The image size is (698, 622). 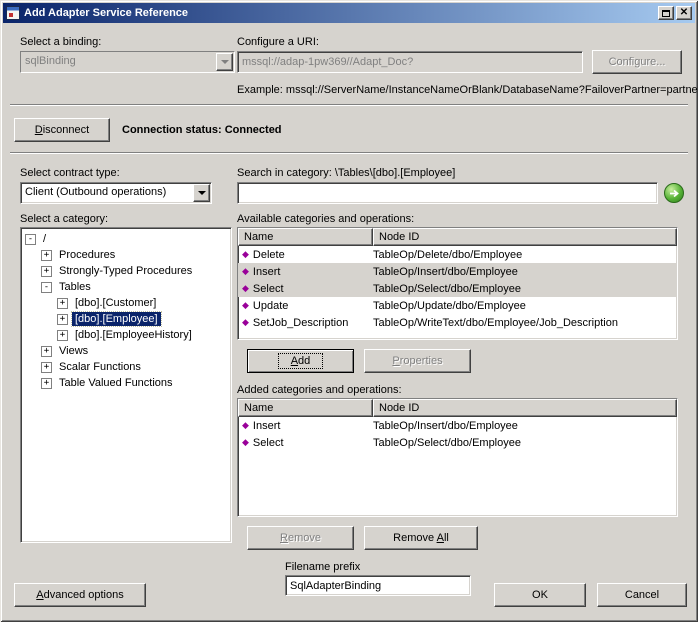 I want to click on filename-prefix-label: Filename prefix, so click(x=323, y=567).